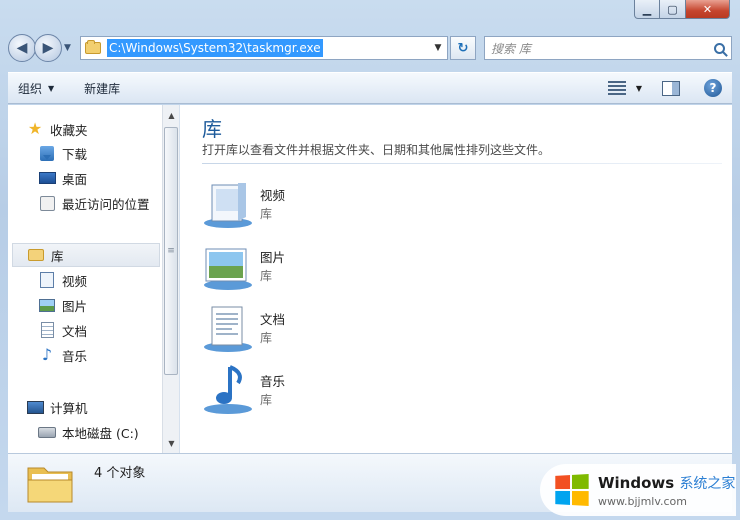 This screenshot has width=740, height=520. I want to click on recent-pages-dropdown: ▼, so click(70, 48).